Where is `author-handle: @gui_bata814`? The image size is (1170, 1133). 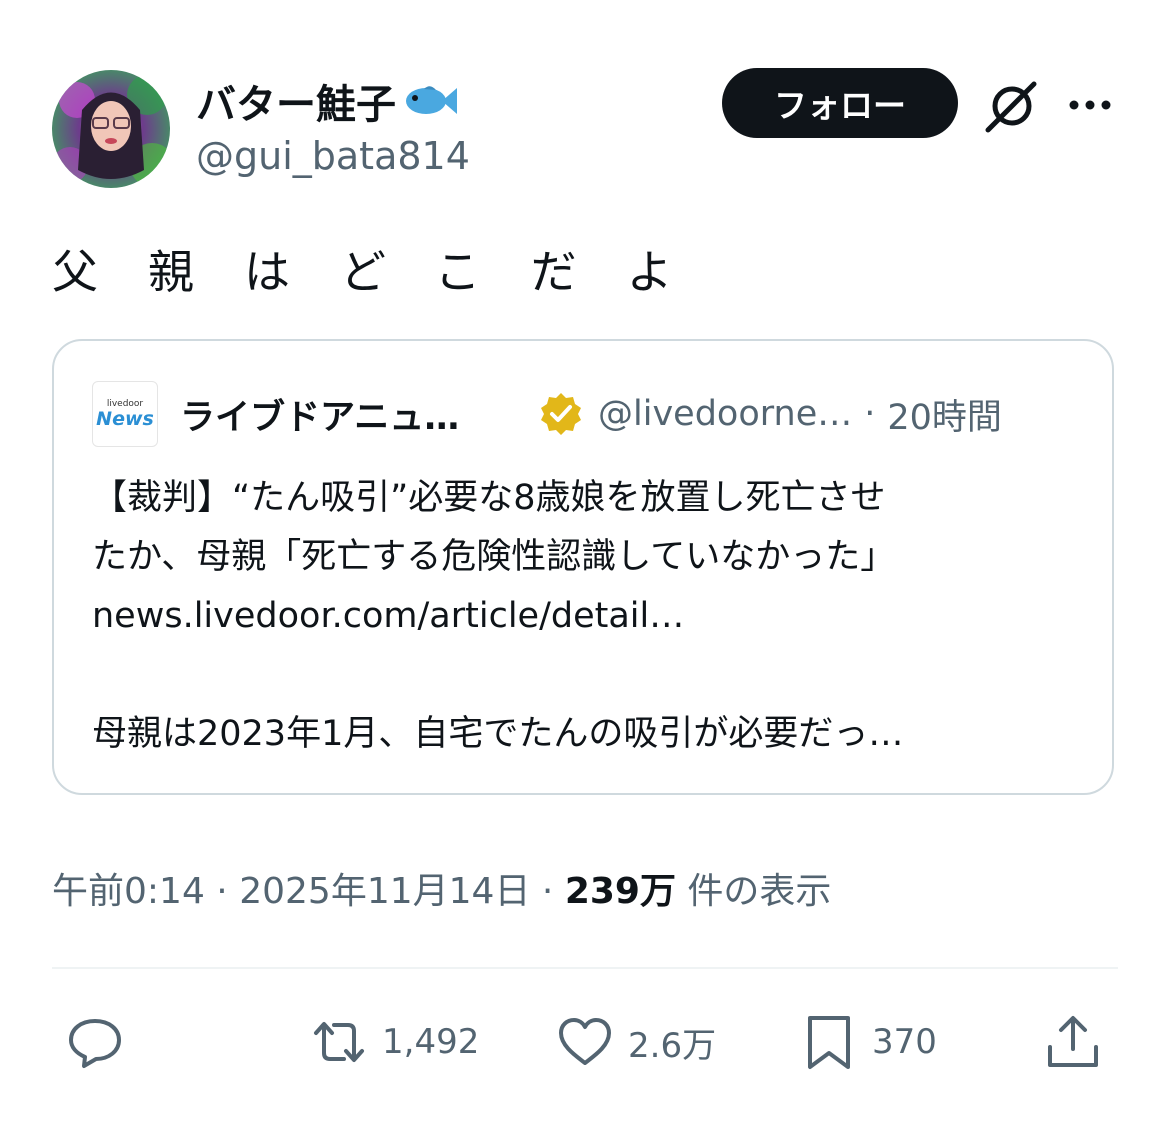 author-handle: @gui_bata814 is located at coordinates (333, 156).